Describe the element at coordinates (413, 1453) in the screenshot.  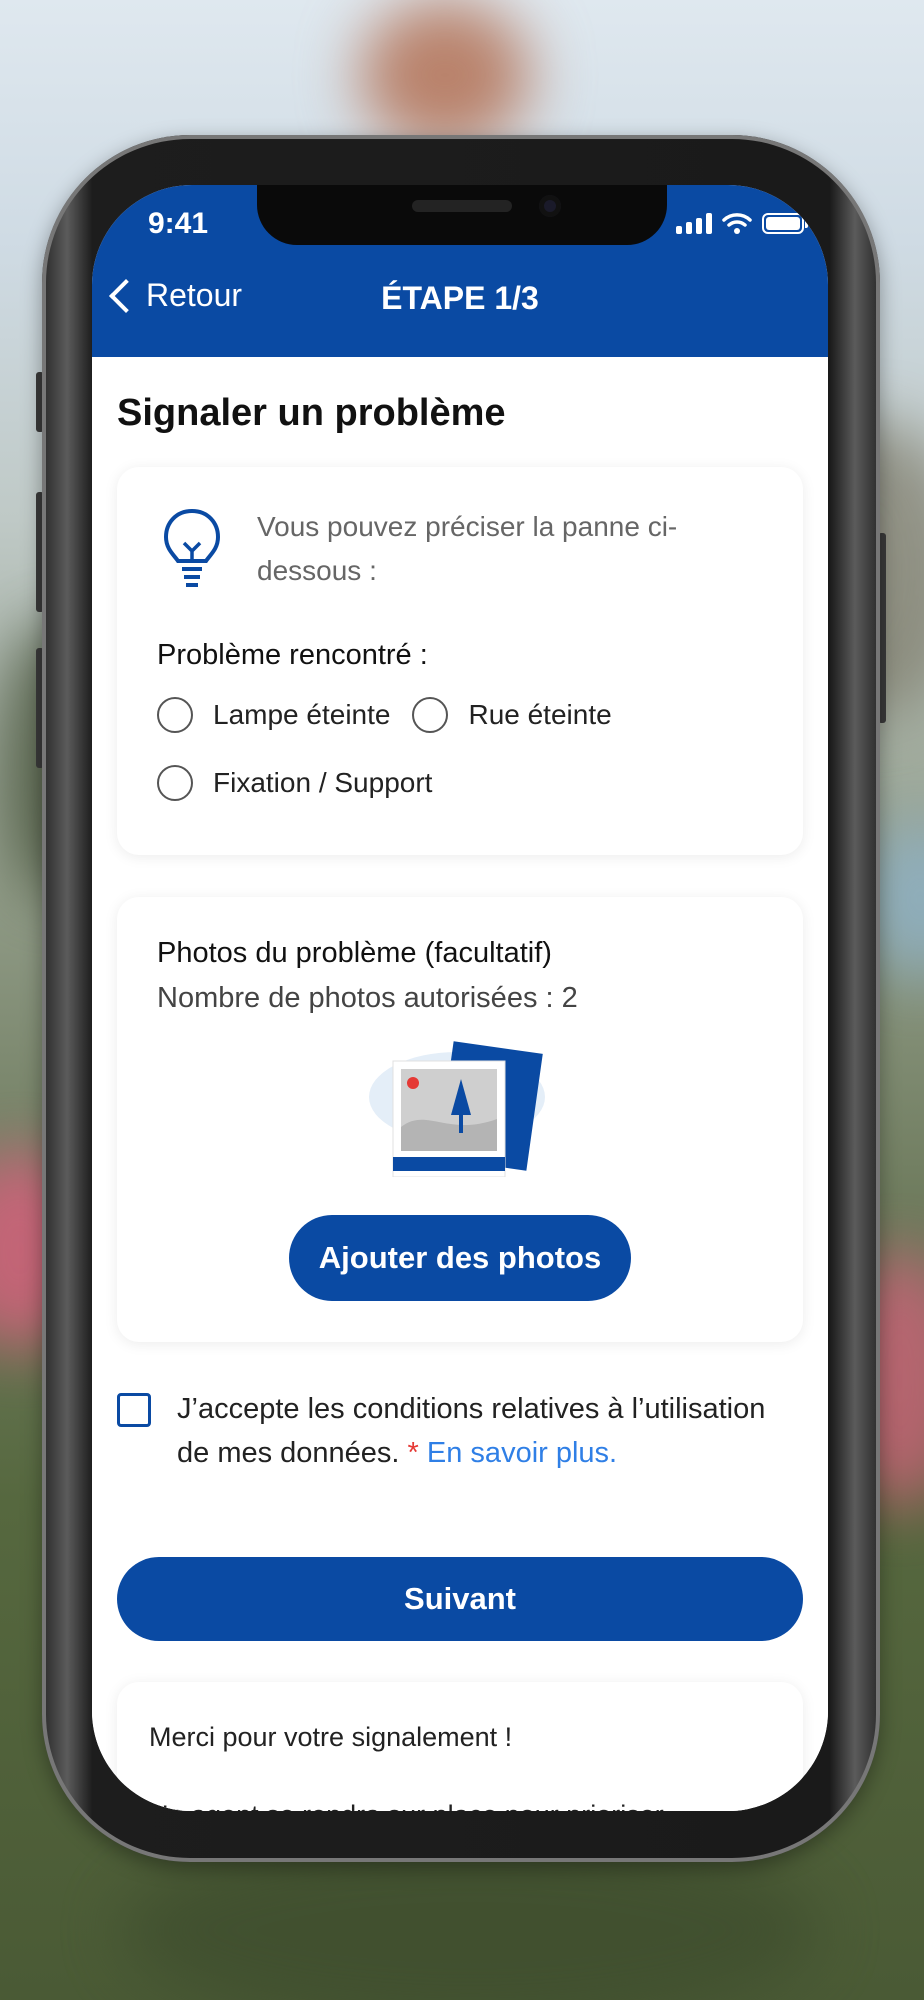
I see `required-mark: *` at that location.